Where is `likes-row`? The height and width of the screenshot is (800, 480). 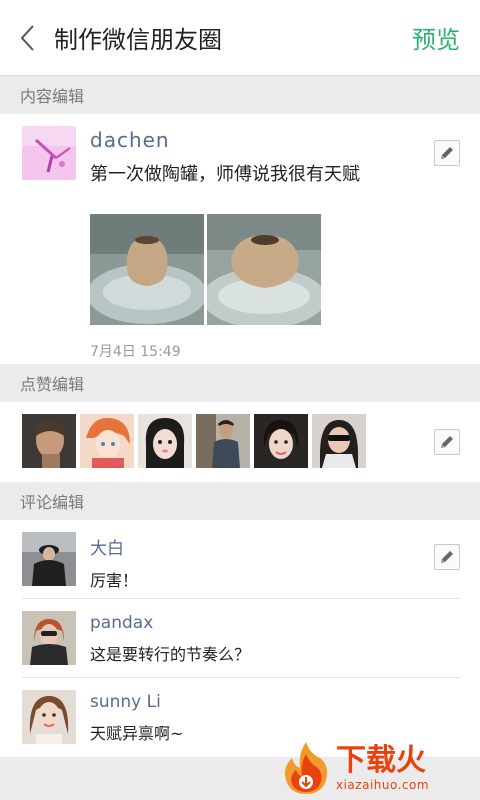 likes-row is located at coordinates (240, 442).